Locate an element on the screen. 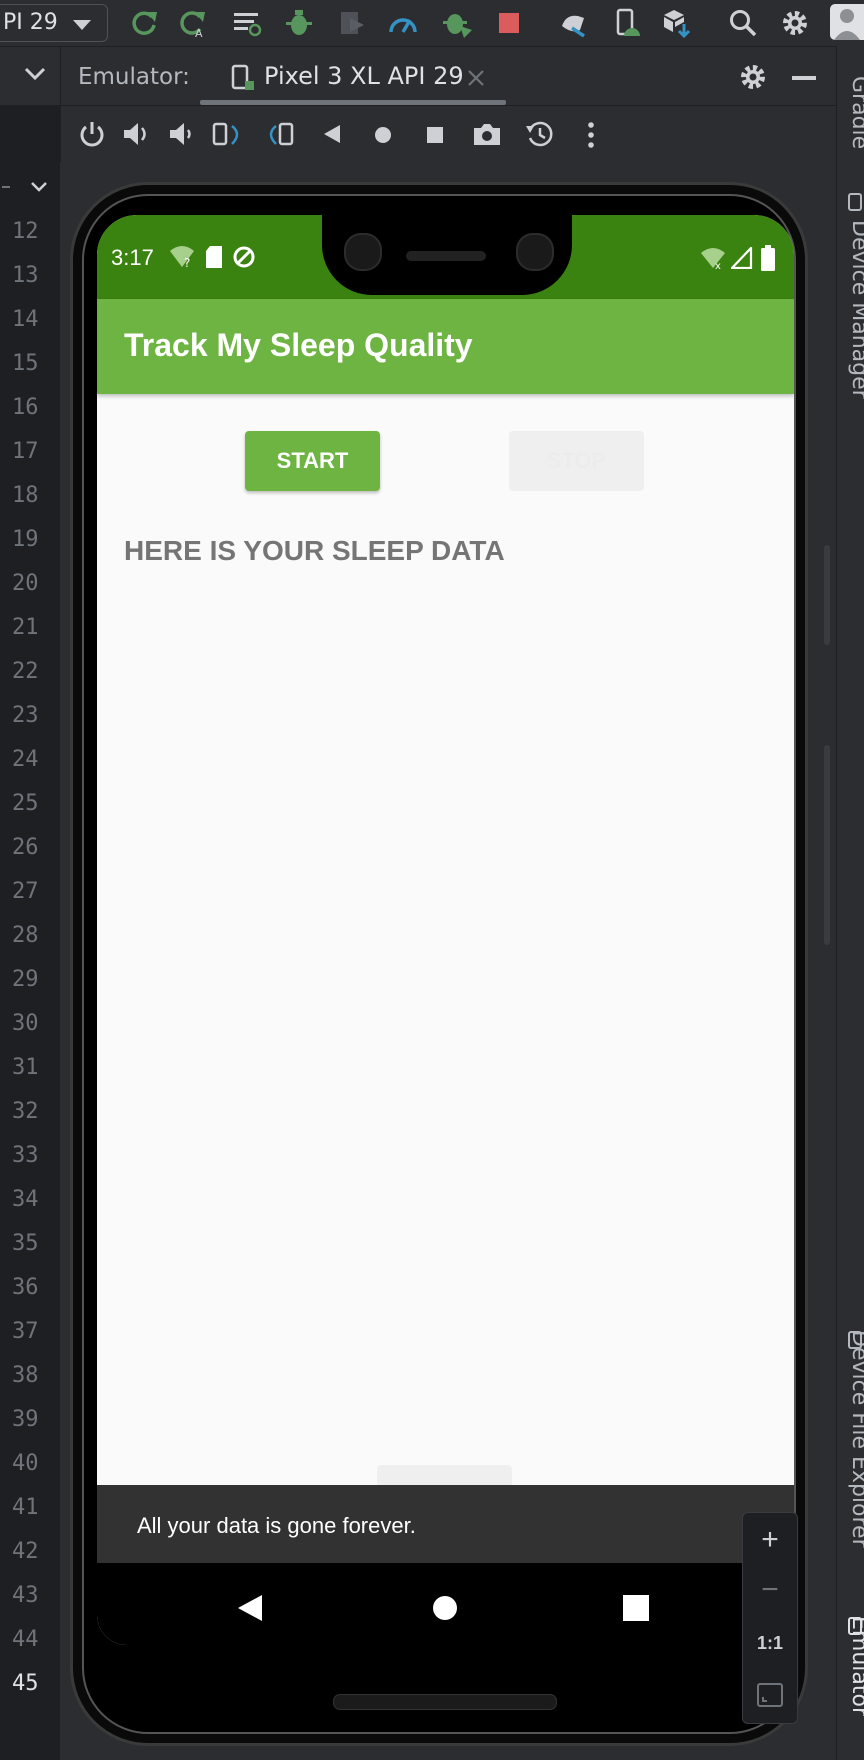 The width and height of the screenshot is (864, 1760). rotate-right-icon is located at coordinates (280, 134).